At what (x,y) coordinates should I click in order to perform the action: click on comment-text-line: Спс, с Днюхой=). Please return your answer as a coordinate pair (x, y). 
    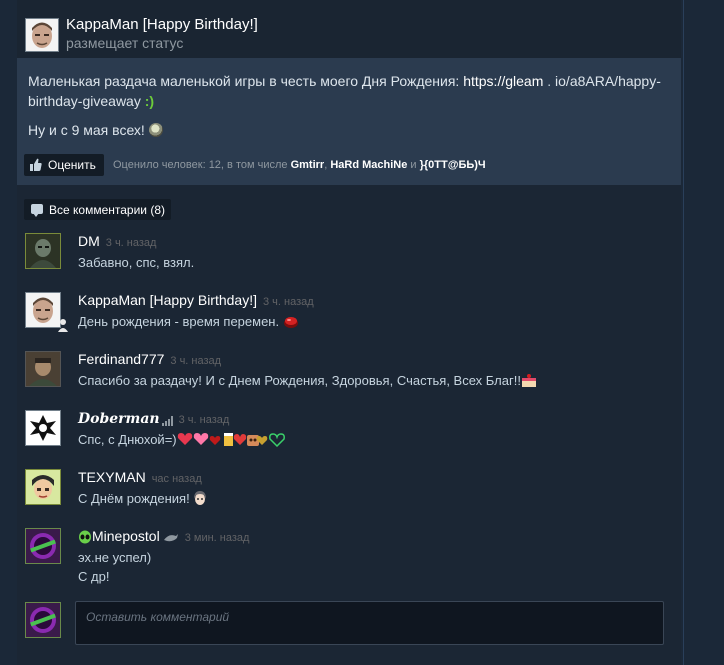
    Looking at the image, I should click on (127, 439).